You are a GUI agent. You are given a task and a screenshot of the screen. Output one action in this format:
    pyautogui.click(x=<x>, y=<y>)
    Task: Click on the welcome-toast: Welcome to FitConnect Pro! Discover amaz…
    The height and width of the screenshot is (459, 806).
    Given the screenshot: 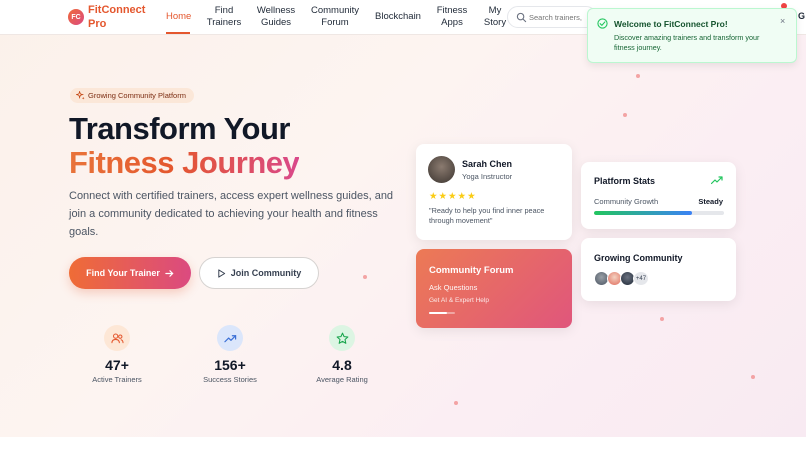 What is the action you would take?
    pyautogui.click(x=692, y=35)
    